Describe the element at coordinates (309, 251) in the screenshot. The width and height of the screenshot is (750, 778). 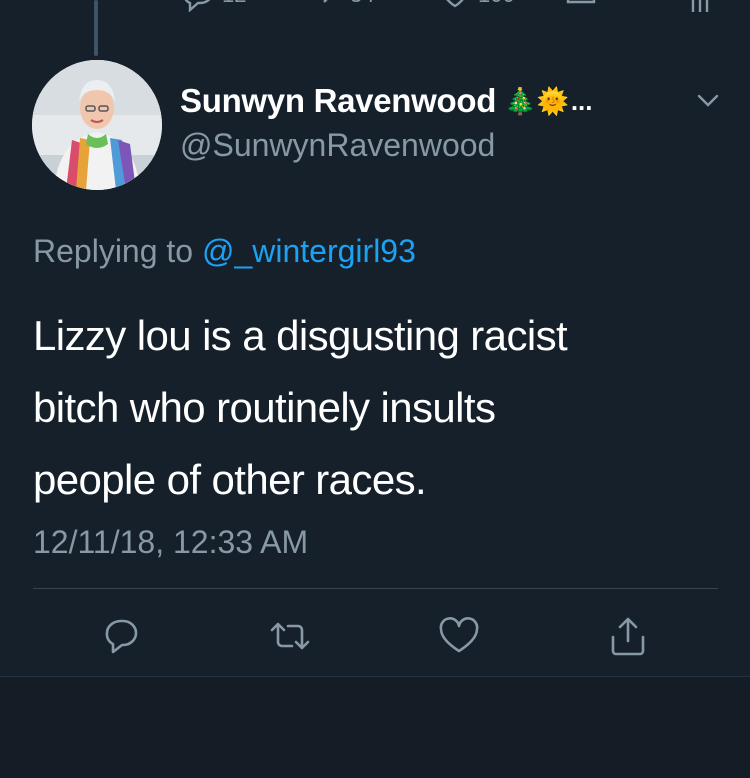
I see `replying-mention-link: @_wintergirl93` at that location.